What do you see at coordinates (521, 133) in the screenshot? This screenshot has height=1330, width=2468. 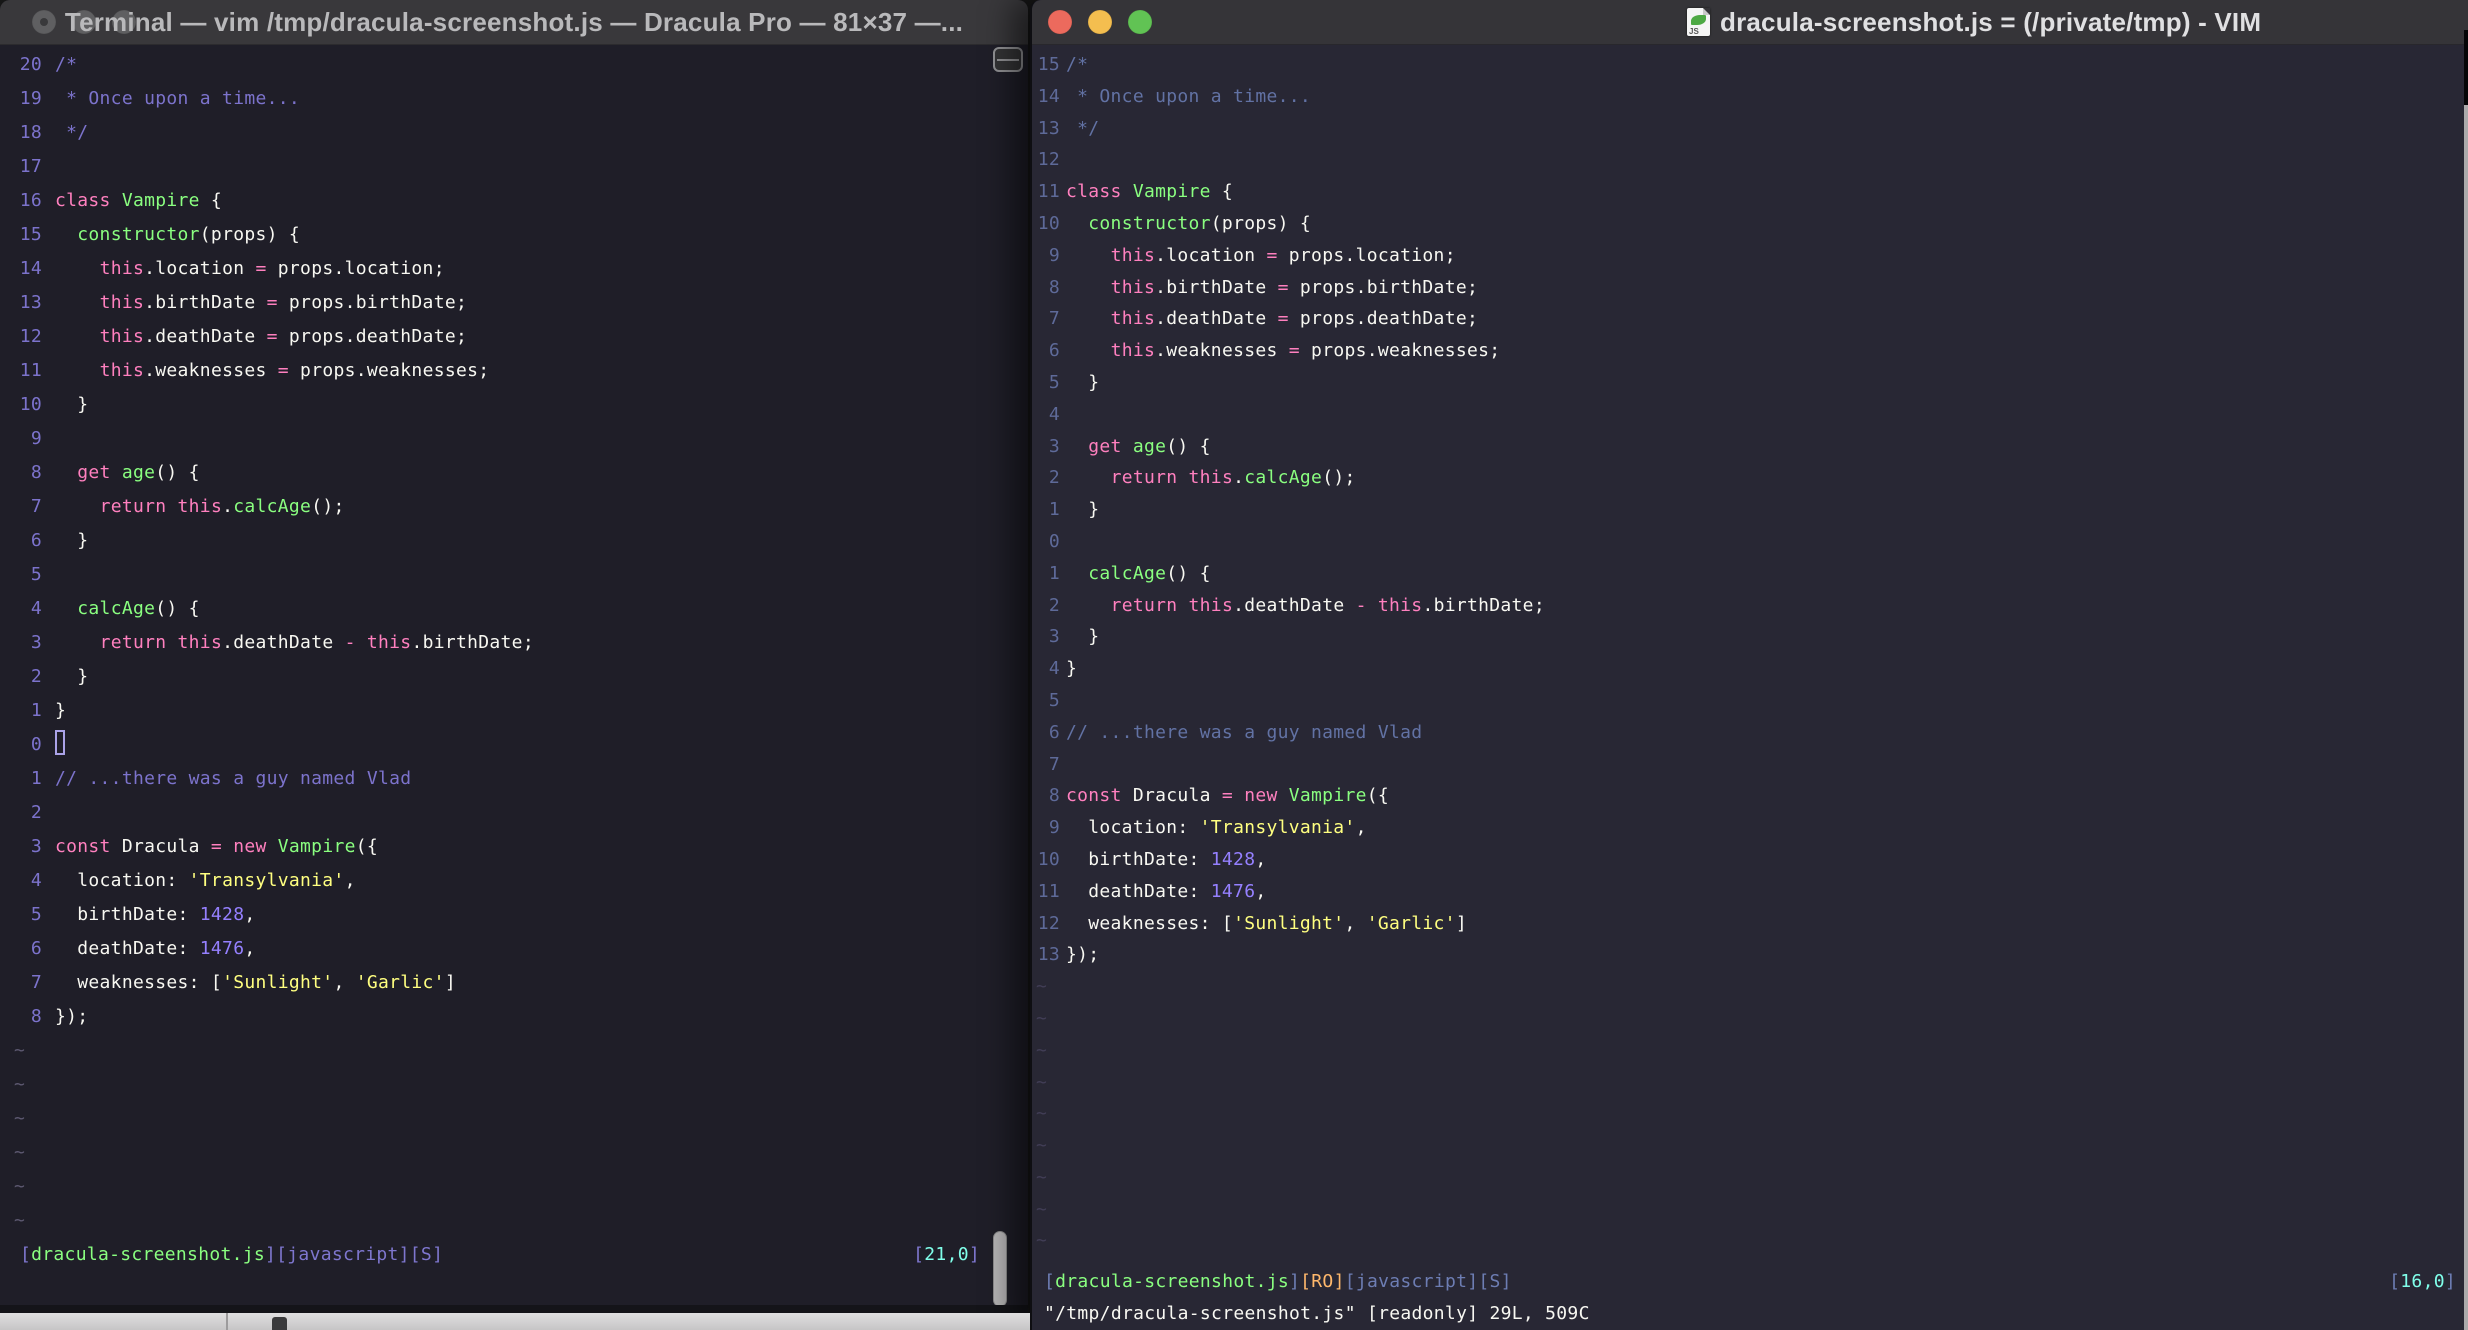 I see `code-line: 18 */` at bounding box center [521, 133].